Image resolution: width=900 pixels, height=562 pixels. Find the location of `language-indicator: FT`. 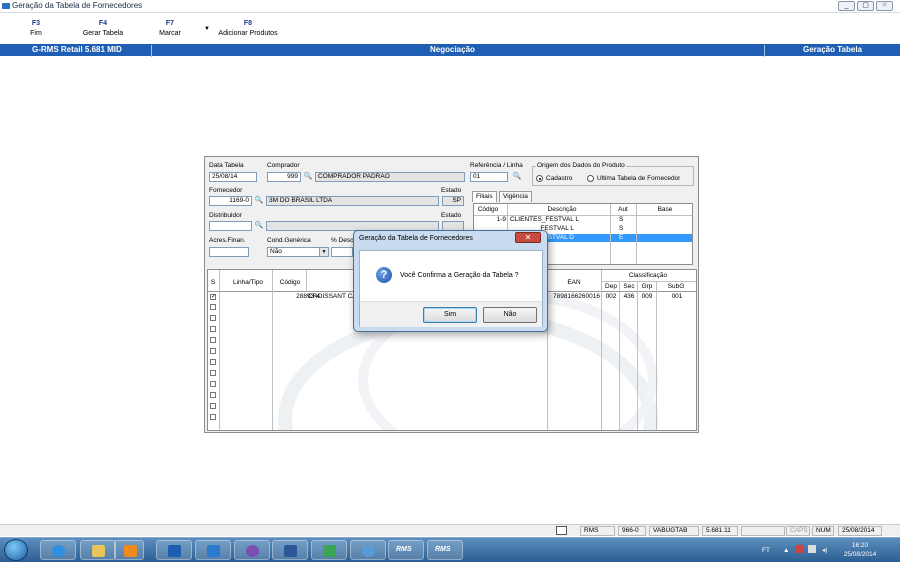

language-indicator: FT is located at coordinates (766, 550).